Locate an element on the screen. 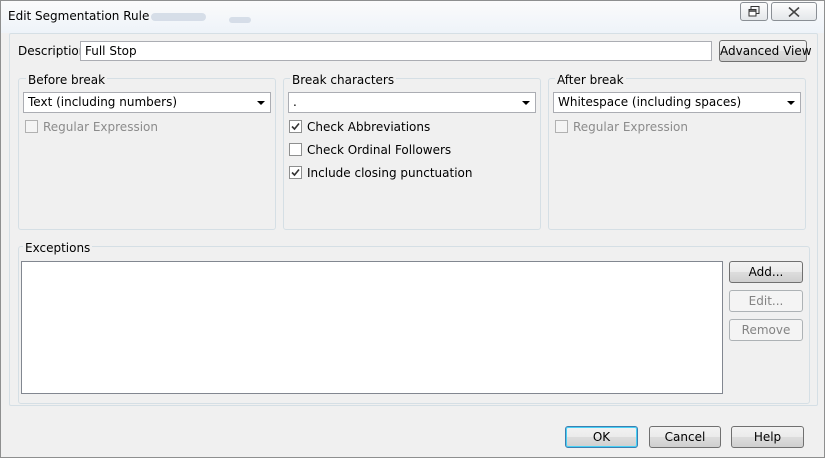  description-field: Full Stop is located at coordinates (396, 51).